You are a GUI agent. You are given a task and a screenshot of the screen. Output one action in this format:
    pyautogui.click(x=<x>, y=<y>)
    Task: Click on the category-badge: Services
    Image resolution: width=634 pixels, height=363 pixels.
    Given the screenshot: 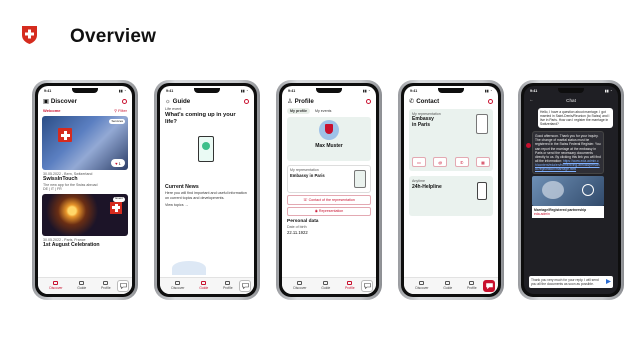 What is the action you would take?
    pyautogui.click(x=117, y=121)
    